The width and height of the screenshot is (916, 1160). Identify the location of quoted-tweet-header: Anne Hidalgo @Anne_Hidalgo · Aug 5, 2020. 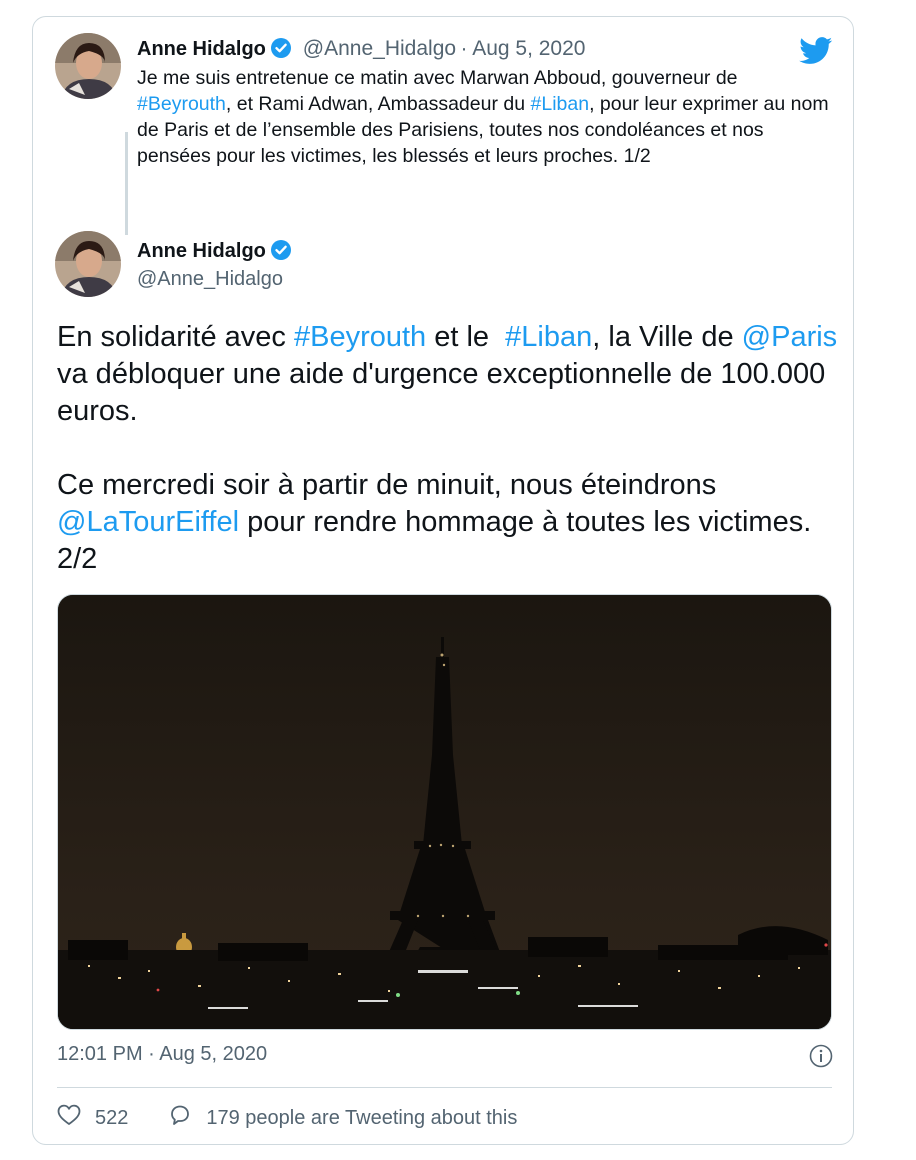
(361, 50).